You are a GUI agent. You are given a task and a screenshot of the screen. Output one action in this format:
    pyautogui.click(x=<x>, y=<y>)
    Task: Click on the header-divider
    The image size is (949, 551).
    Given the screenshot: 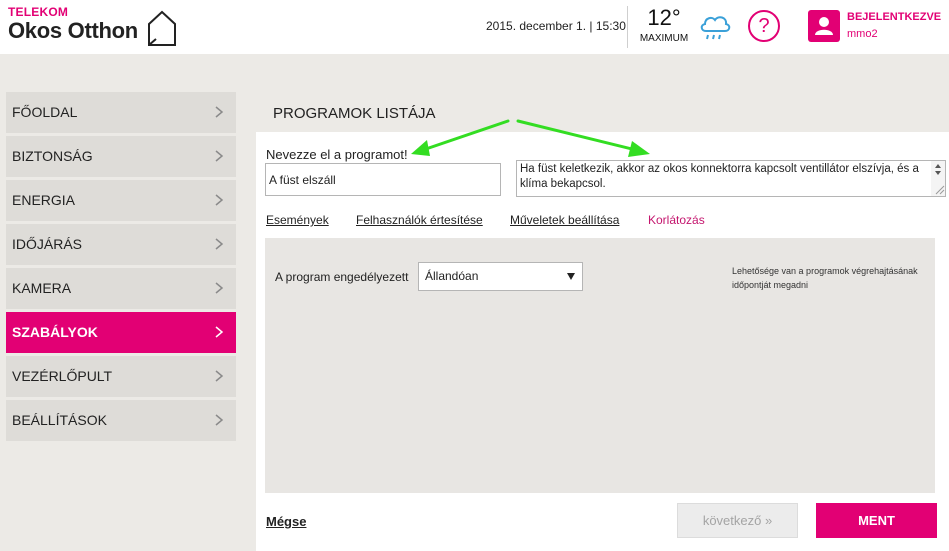 What is the action you would take?
    pyautogui.click(x=627, y=27)
    